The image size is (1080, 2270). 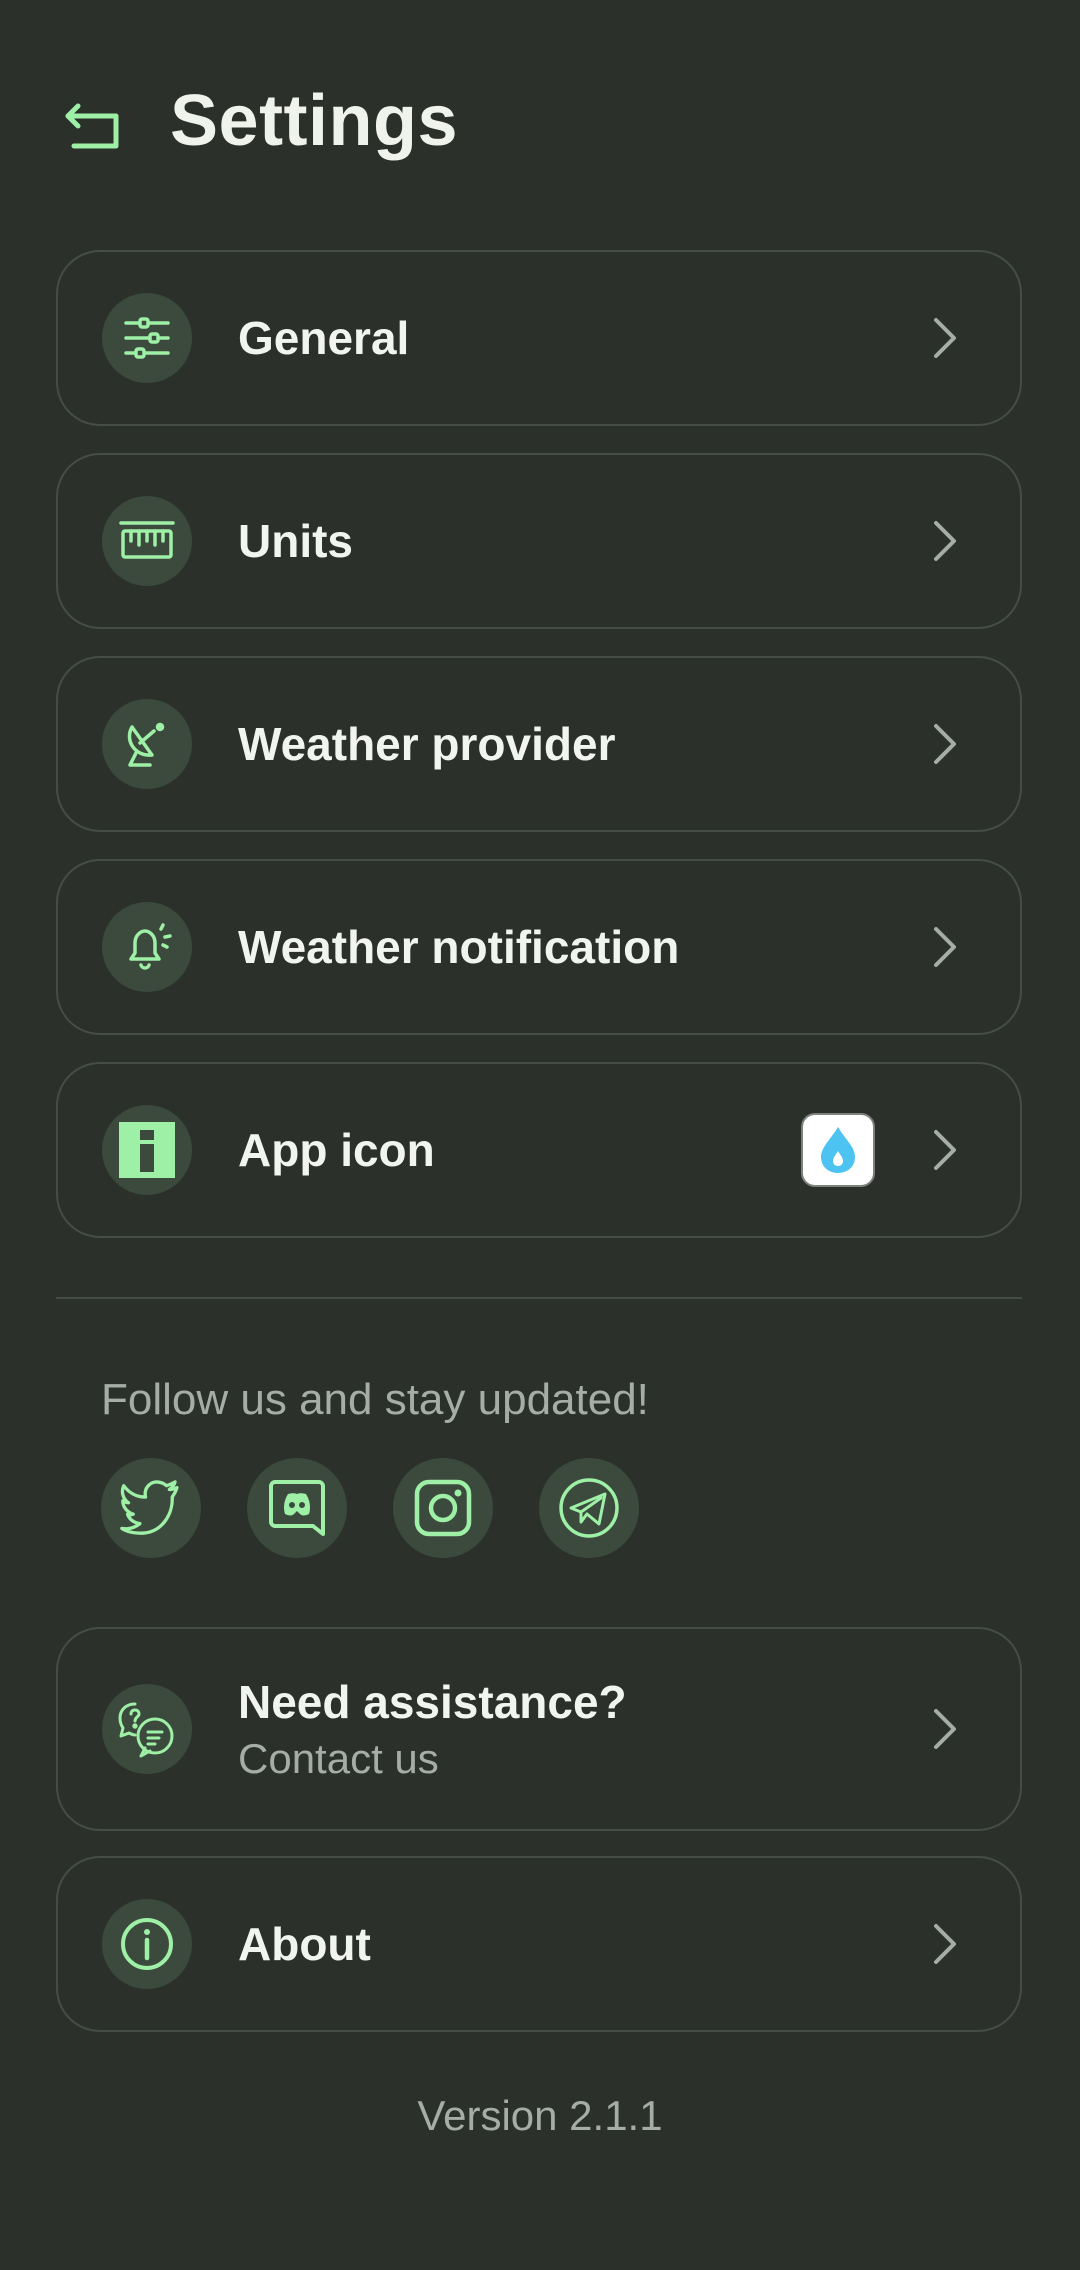 What do you see at coordinates (147, 1150) in the screenshot?
I see `info-square-icon` at bounding box center [147, 1150].